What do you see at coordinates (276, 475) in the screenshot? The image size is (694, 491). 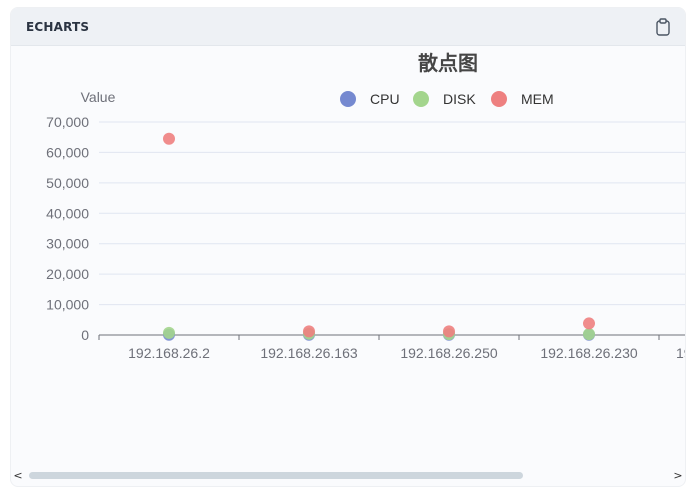 I see `scroll-thumb` at bounding box center [276, 475].